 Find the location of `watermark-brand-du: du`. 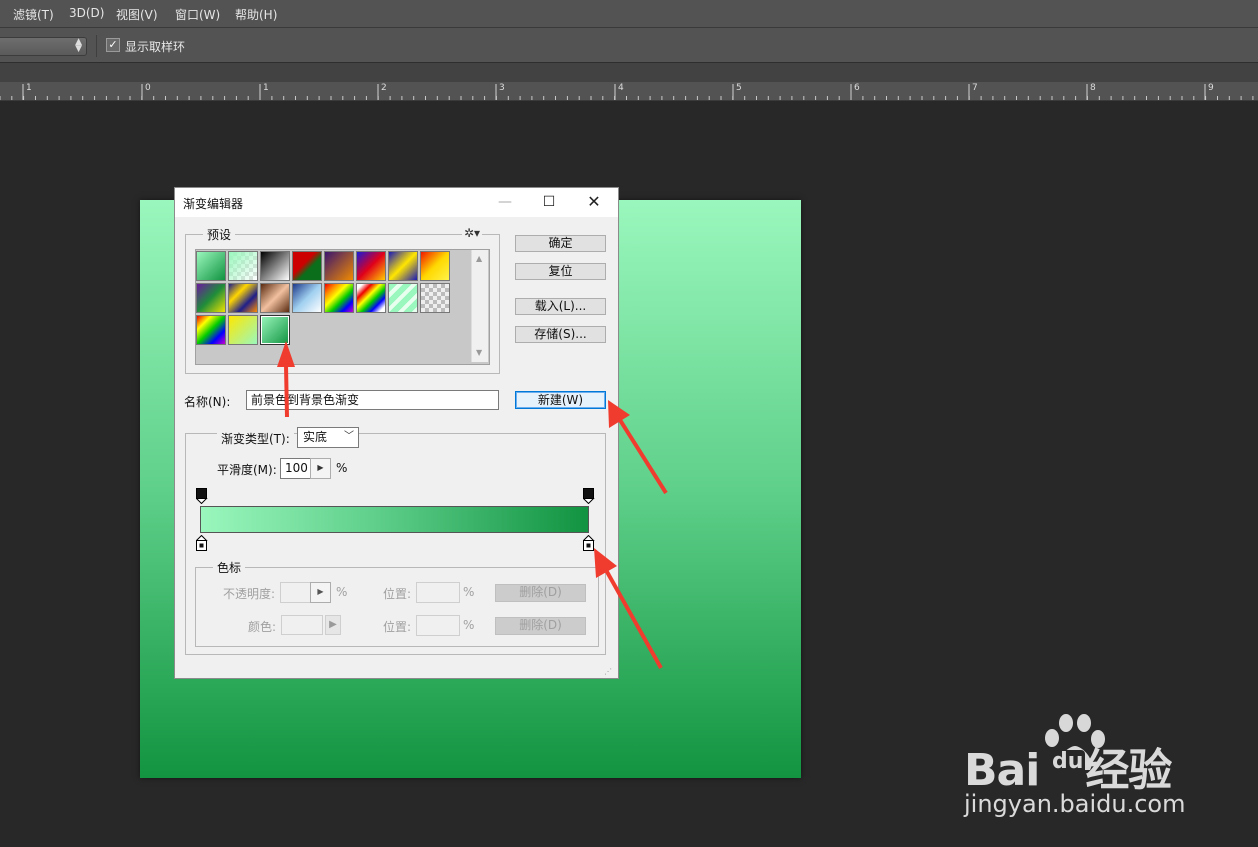

watermark-brand-du: du is located at coordinates (1068, 761).